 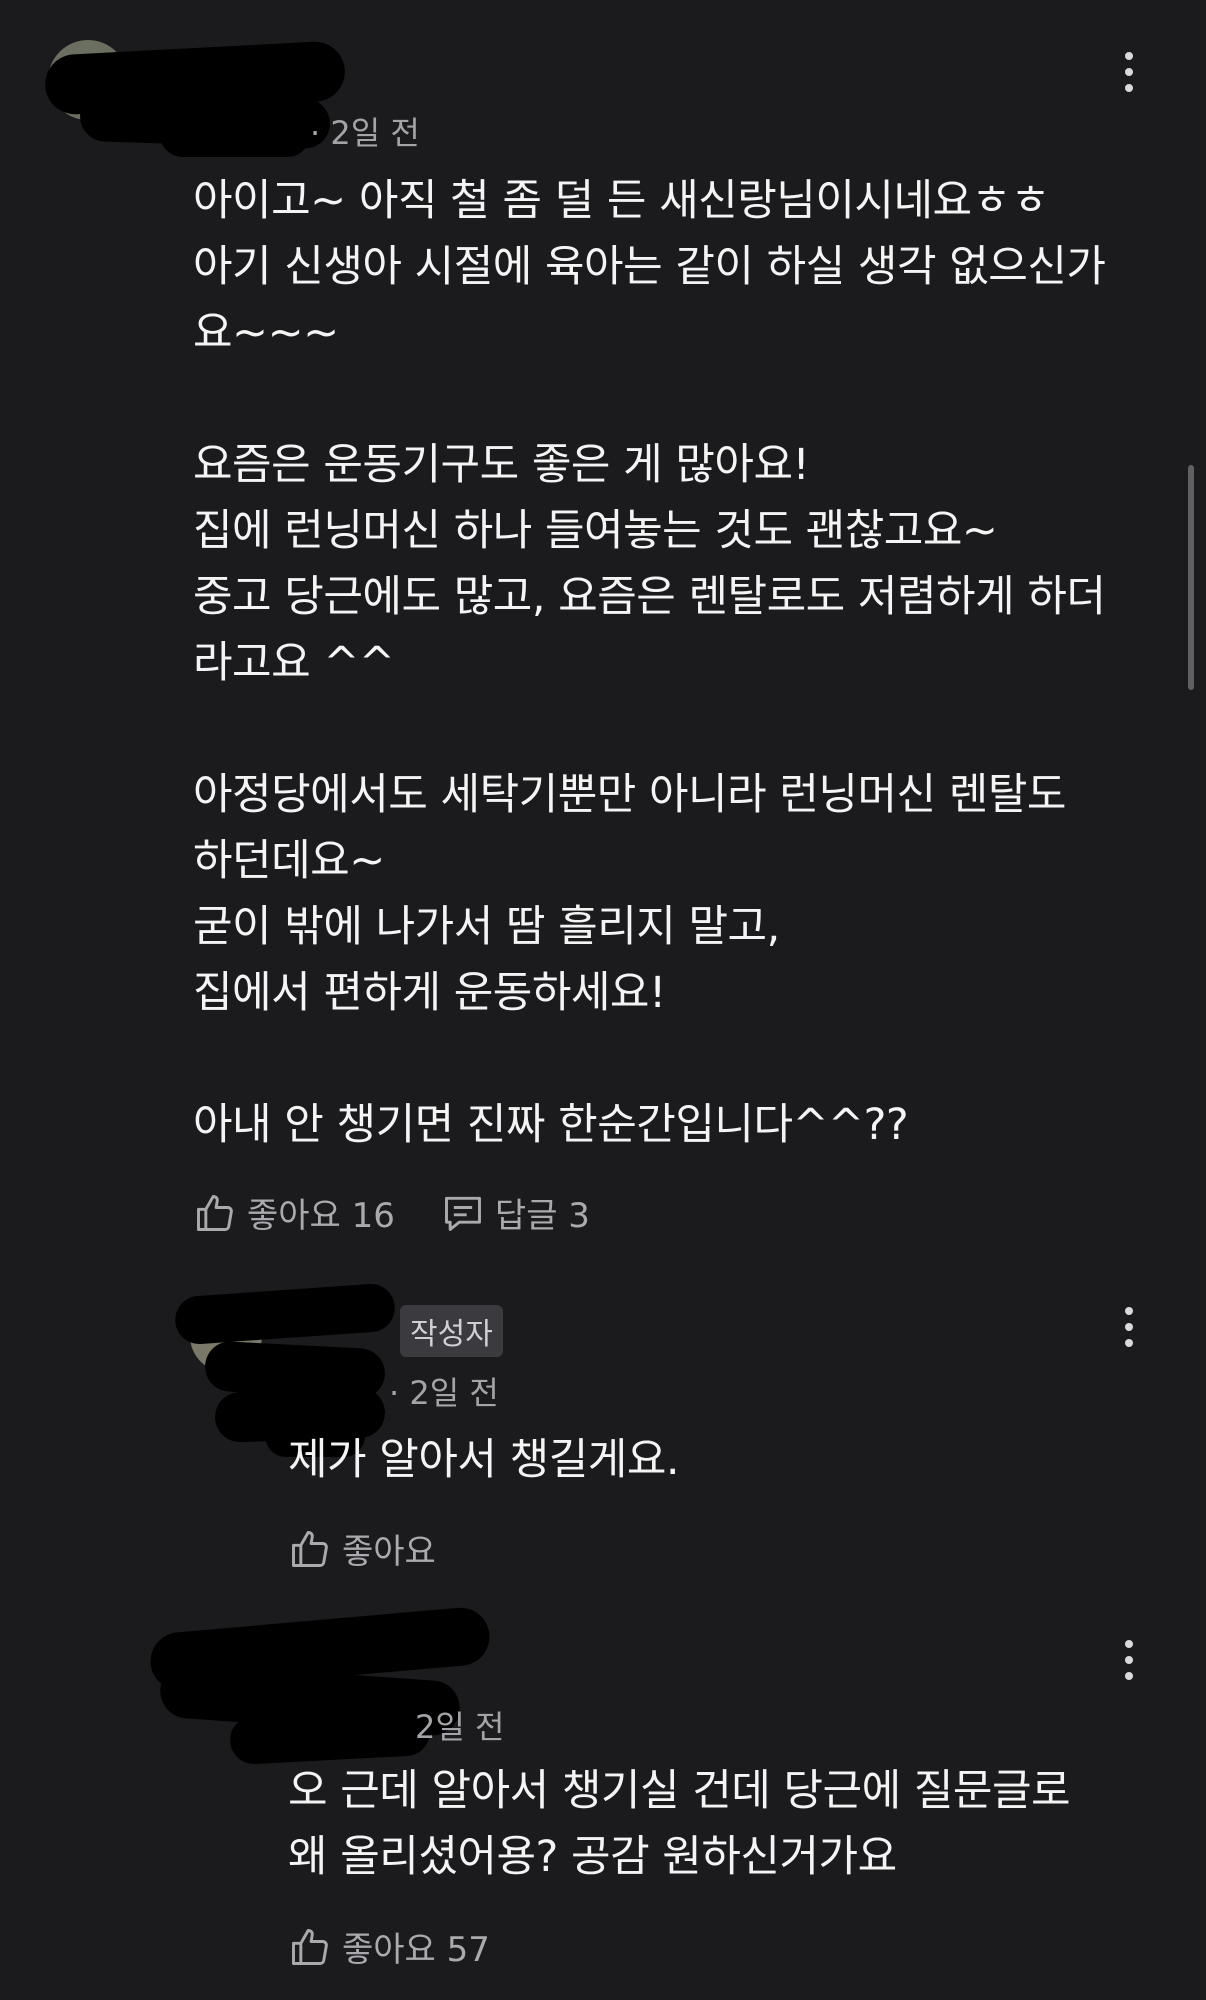 What do you see at coordinates (414, 1212) in the screenshot?
I see `comment-actions: 좋아요 16 답글 3` at bounding box center [414, 1212].